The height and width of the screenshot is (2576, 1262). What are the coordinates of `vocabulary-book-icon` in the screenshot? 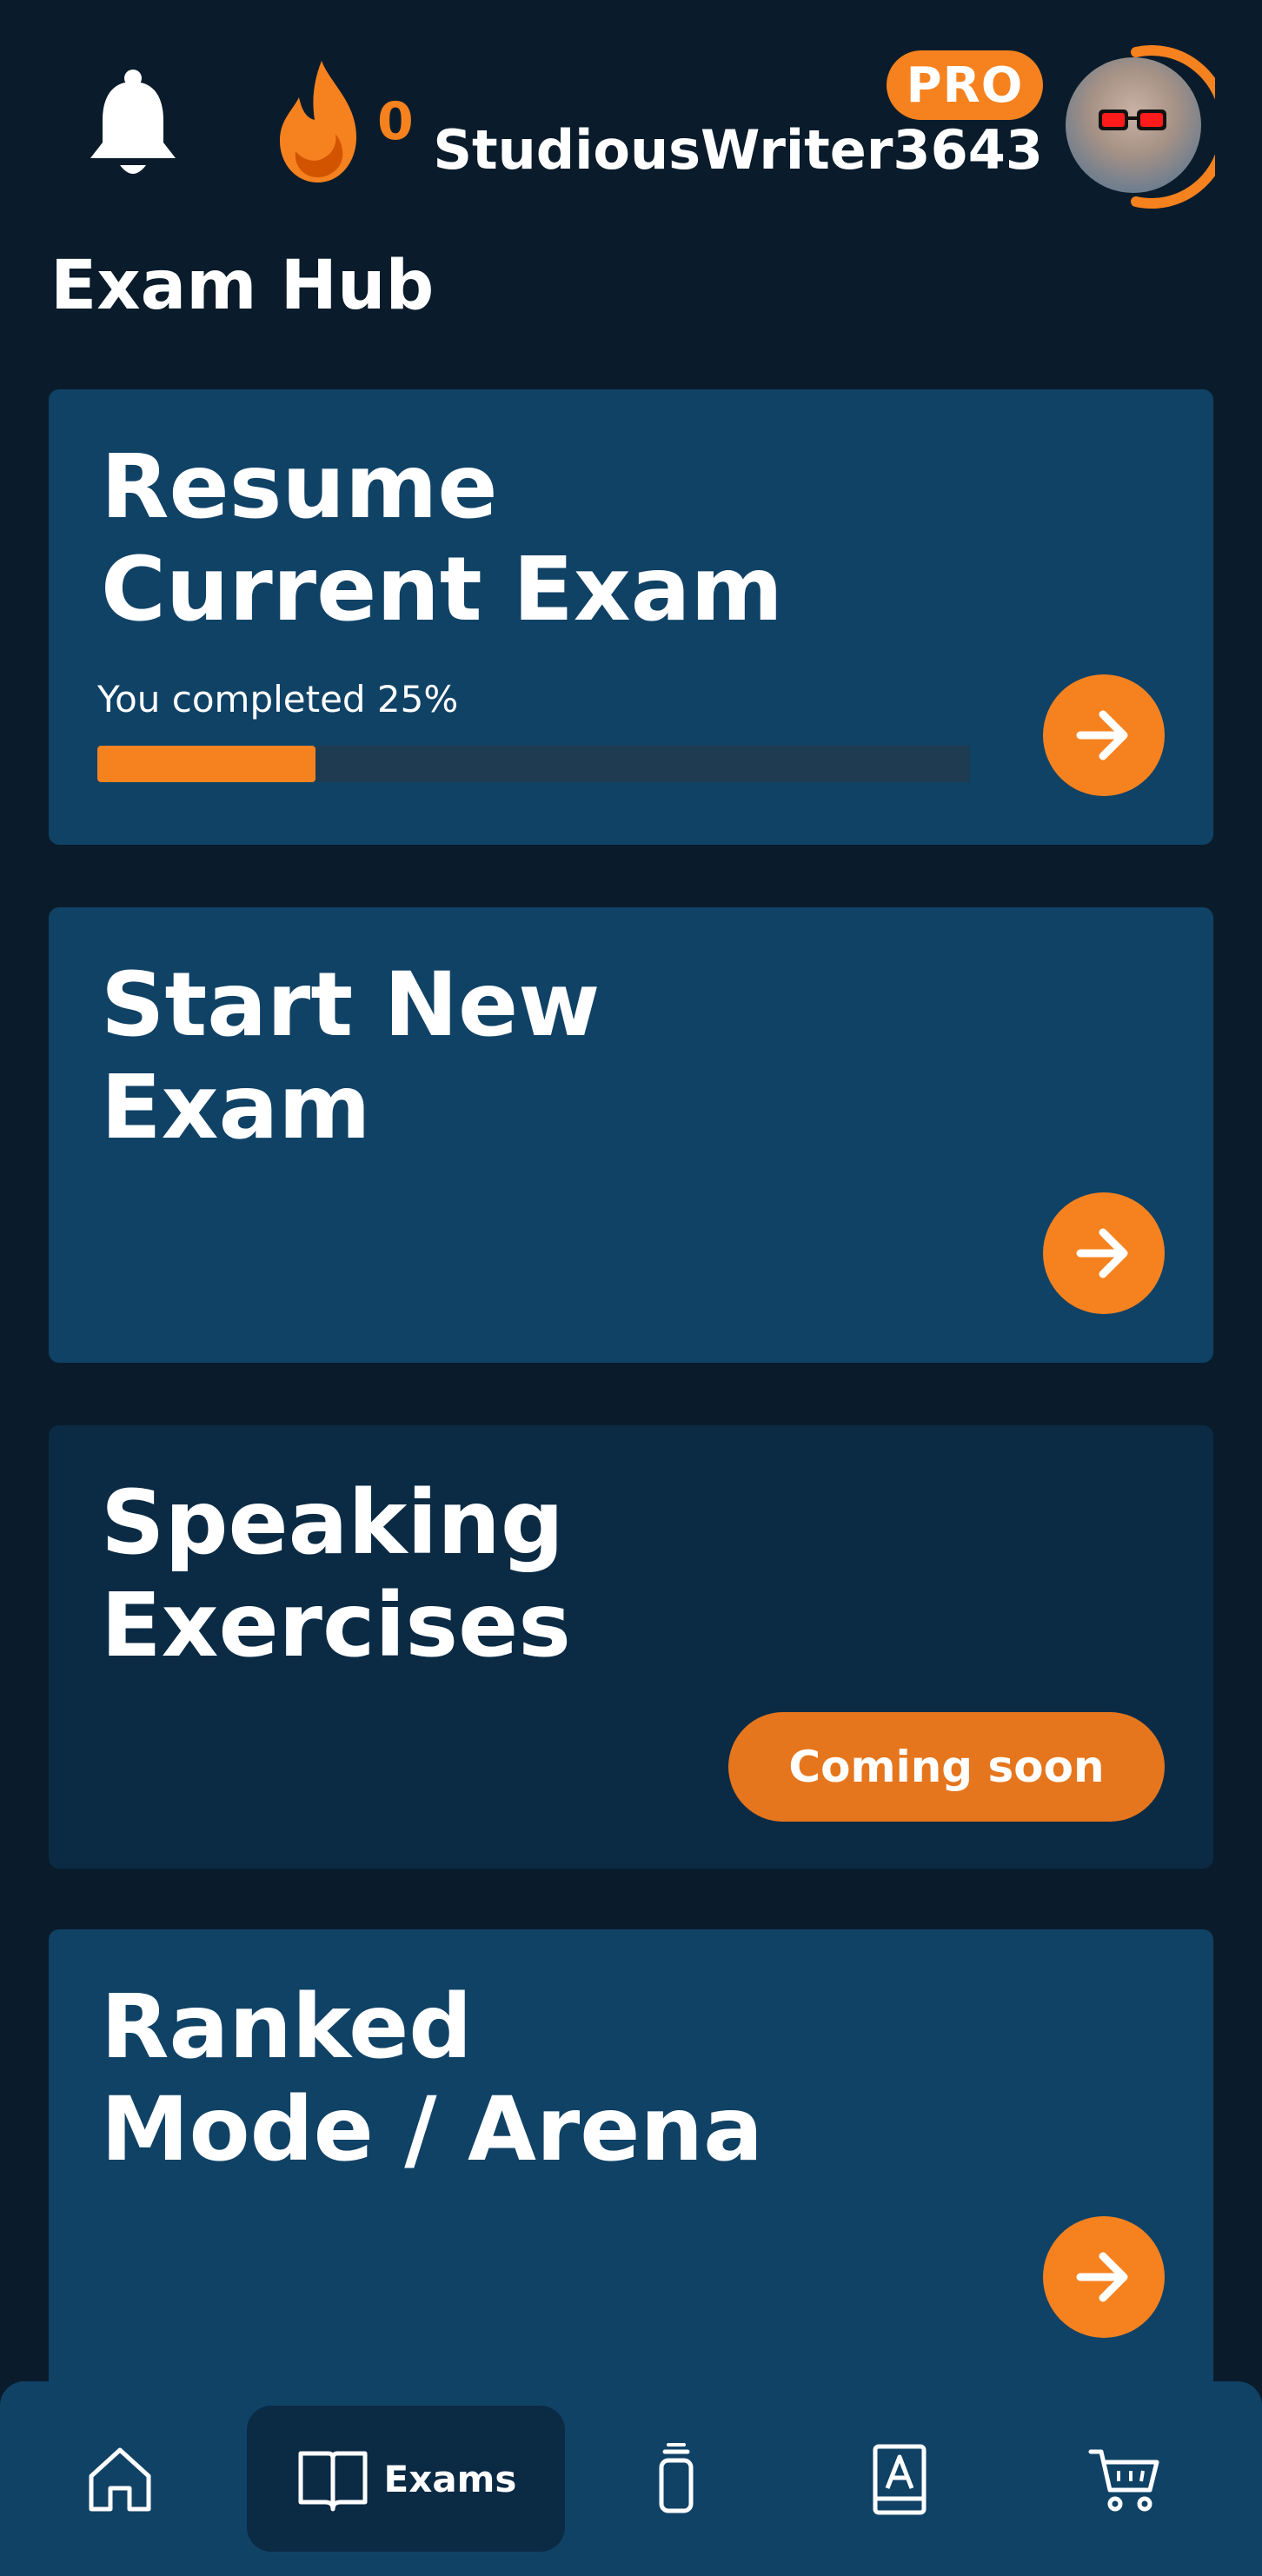 It's located at (900, 2479).